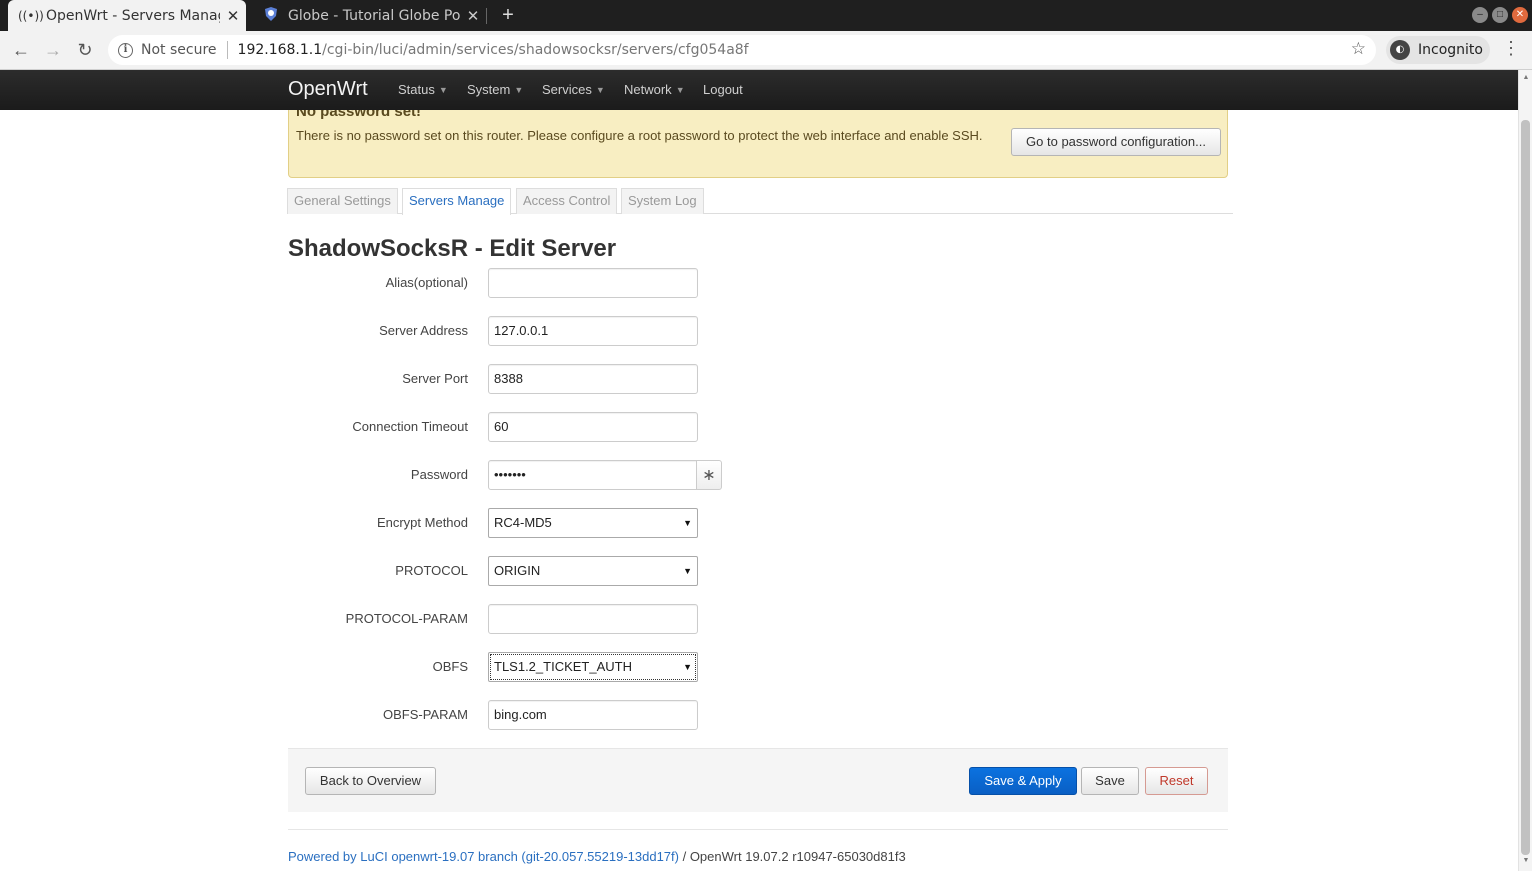  Describe the element at coordinates (593, 619) in the screenshot. I see `protocol-param-input` at that location.